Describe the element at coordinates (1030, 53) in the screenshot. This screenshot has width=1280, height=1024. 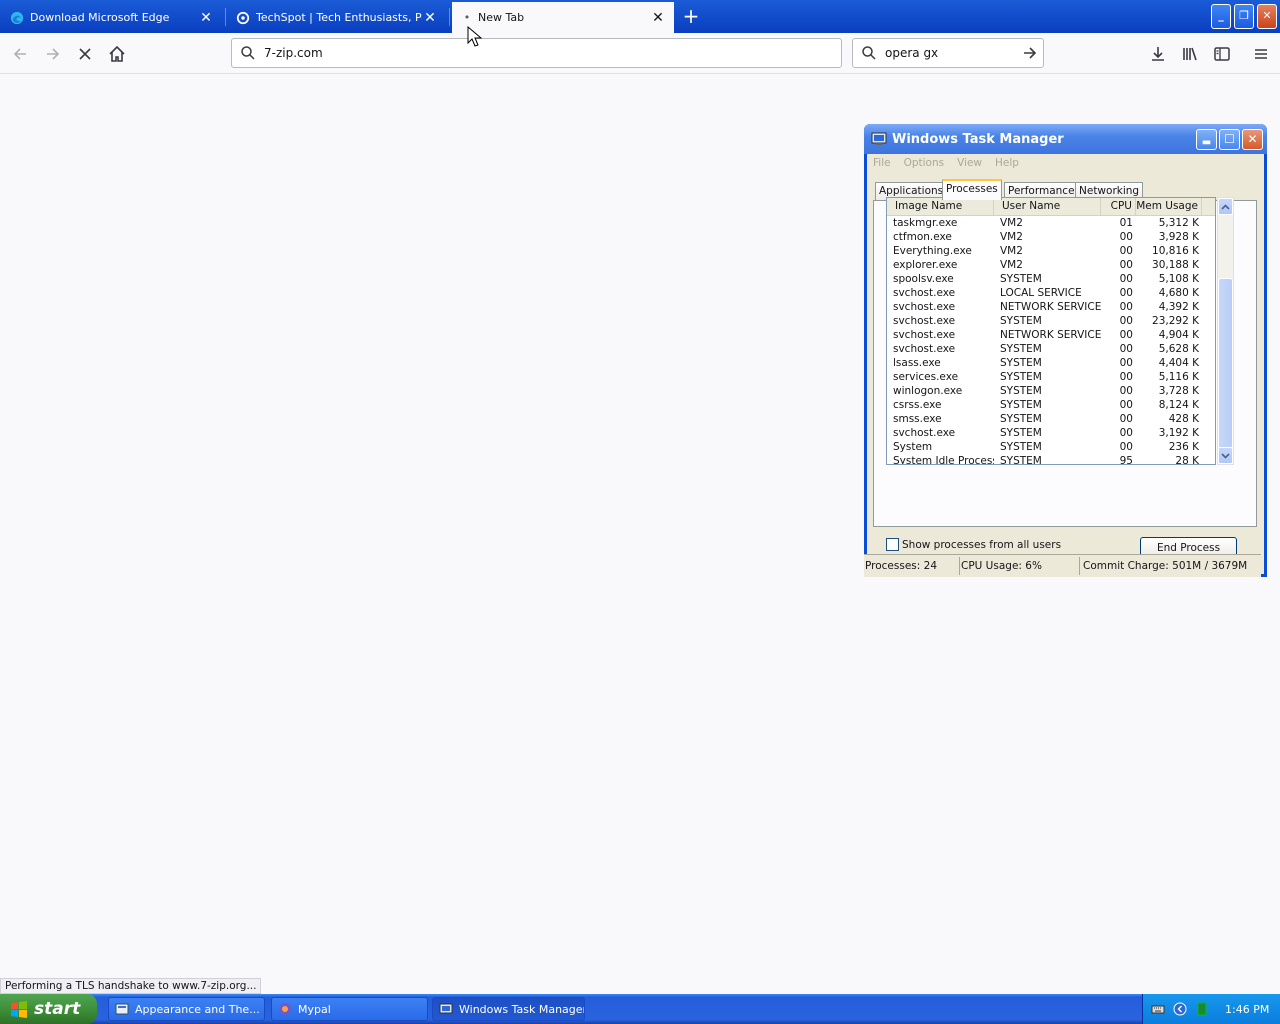
I see `search-go-button` at that location.